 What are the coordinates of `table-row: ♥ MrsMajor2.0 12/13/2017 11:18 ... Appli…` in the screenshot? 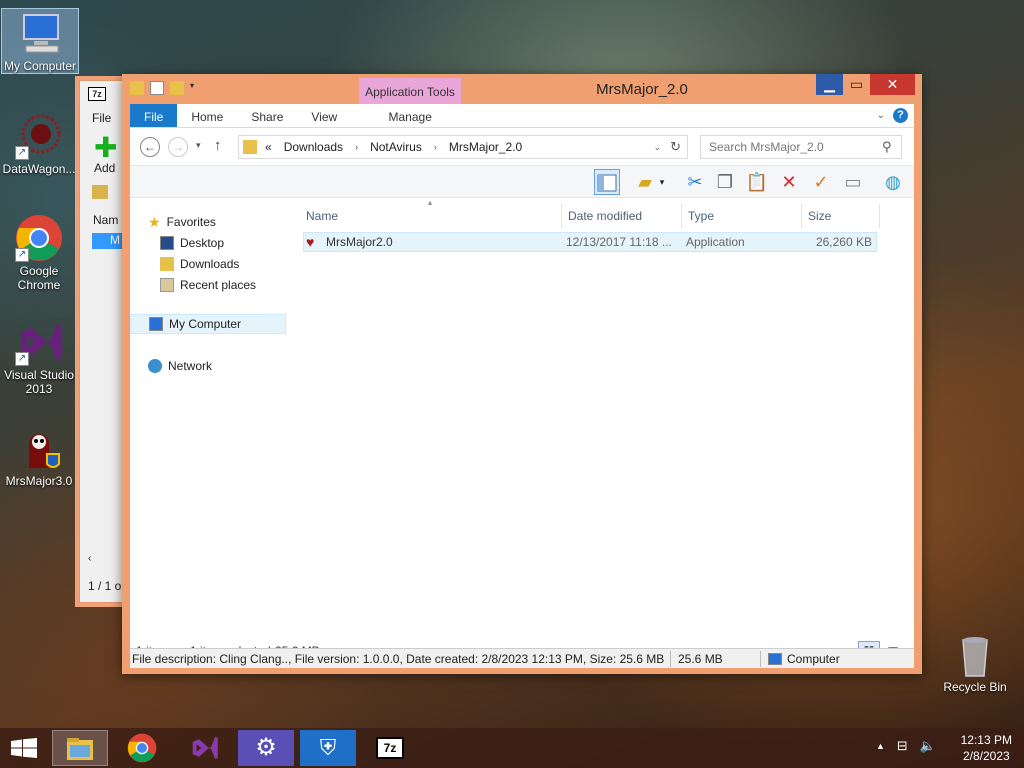 It's located at (590, 242).